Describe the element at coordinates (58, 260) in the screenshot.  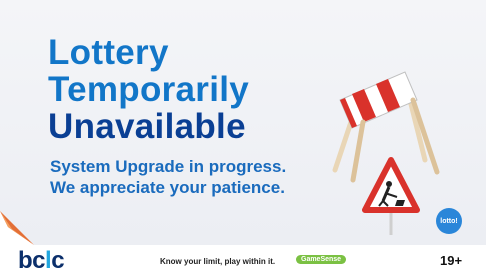
I see `bclc-logo-part-3: c` at that location.